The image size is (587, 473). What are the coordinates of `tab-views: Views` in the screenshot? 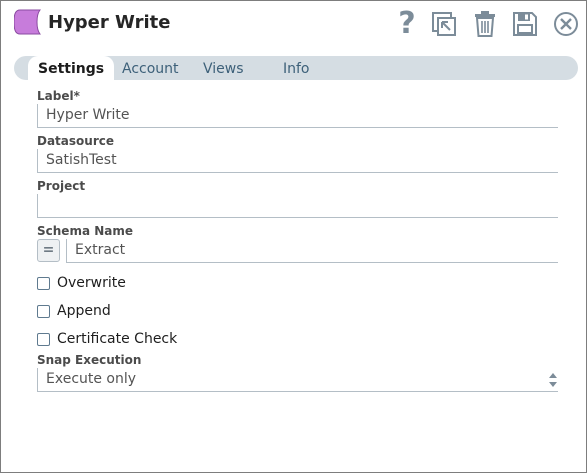 It's located at (223, 68).